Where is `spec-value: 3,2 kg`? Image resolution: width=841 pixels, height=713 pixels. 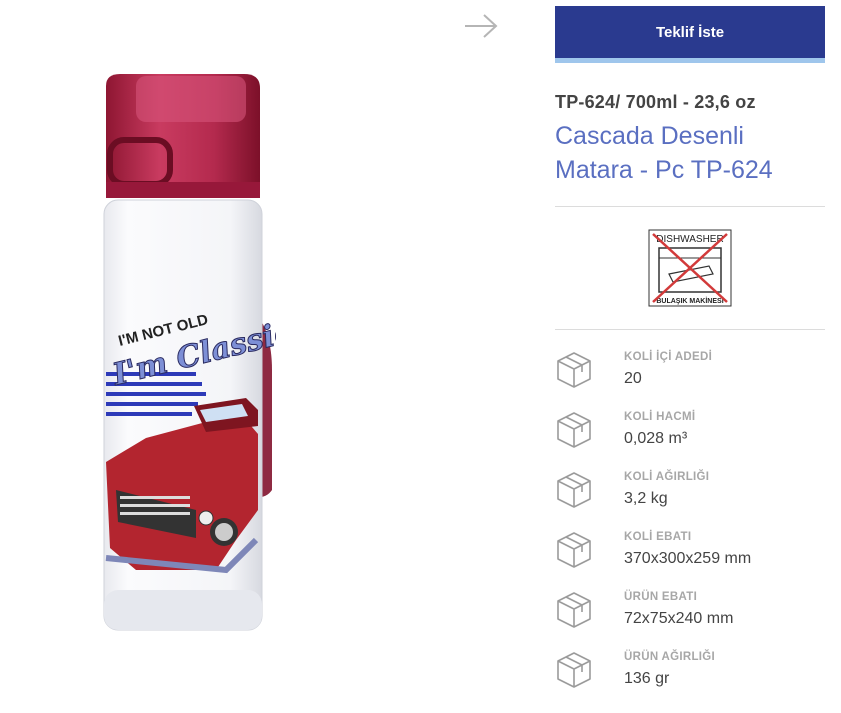 spec-value: 3,2 kg is located at coordinates (646, 498).